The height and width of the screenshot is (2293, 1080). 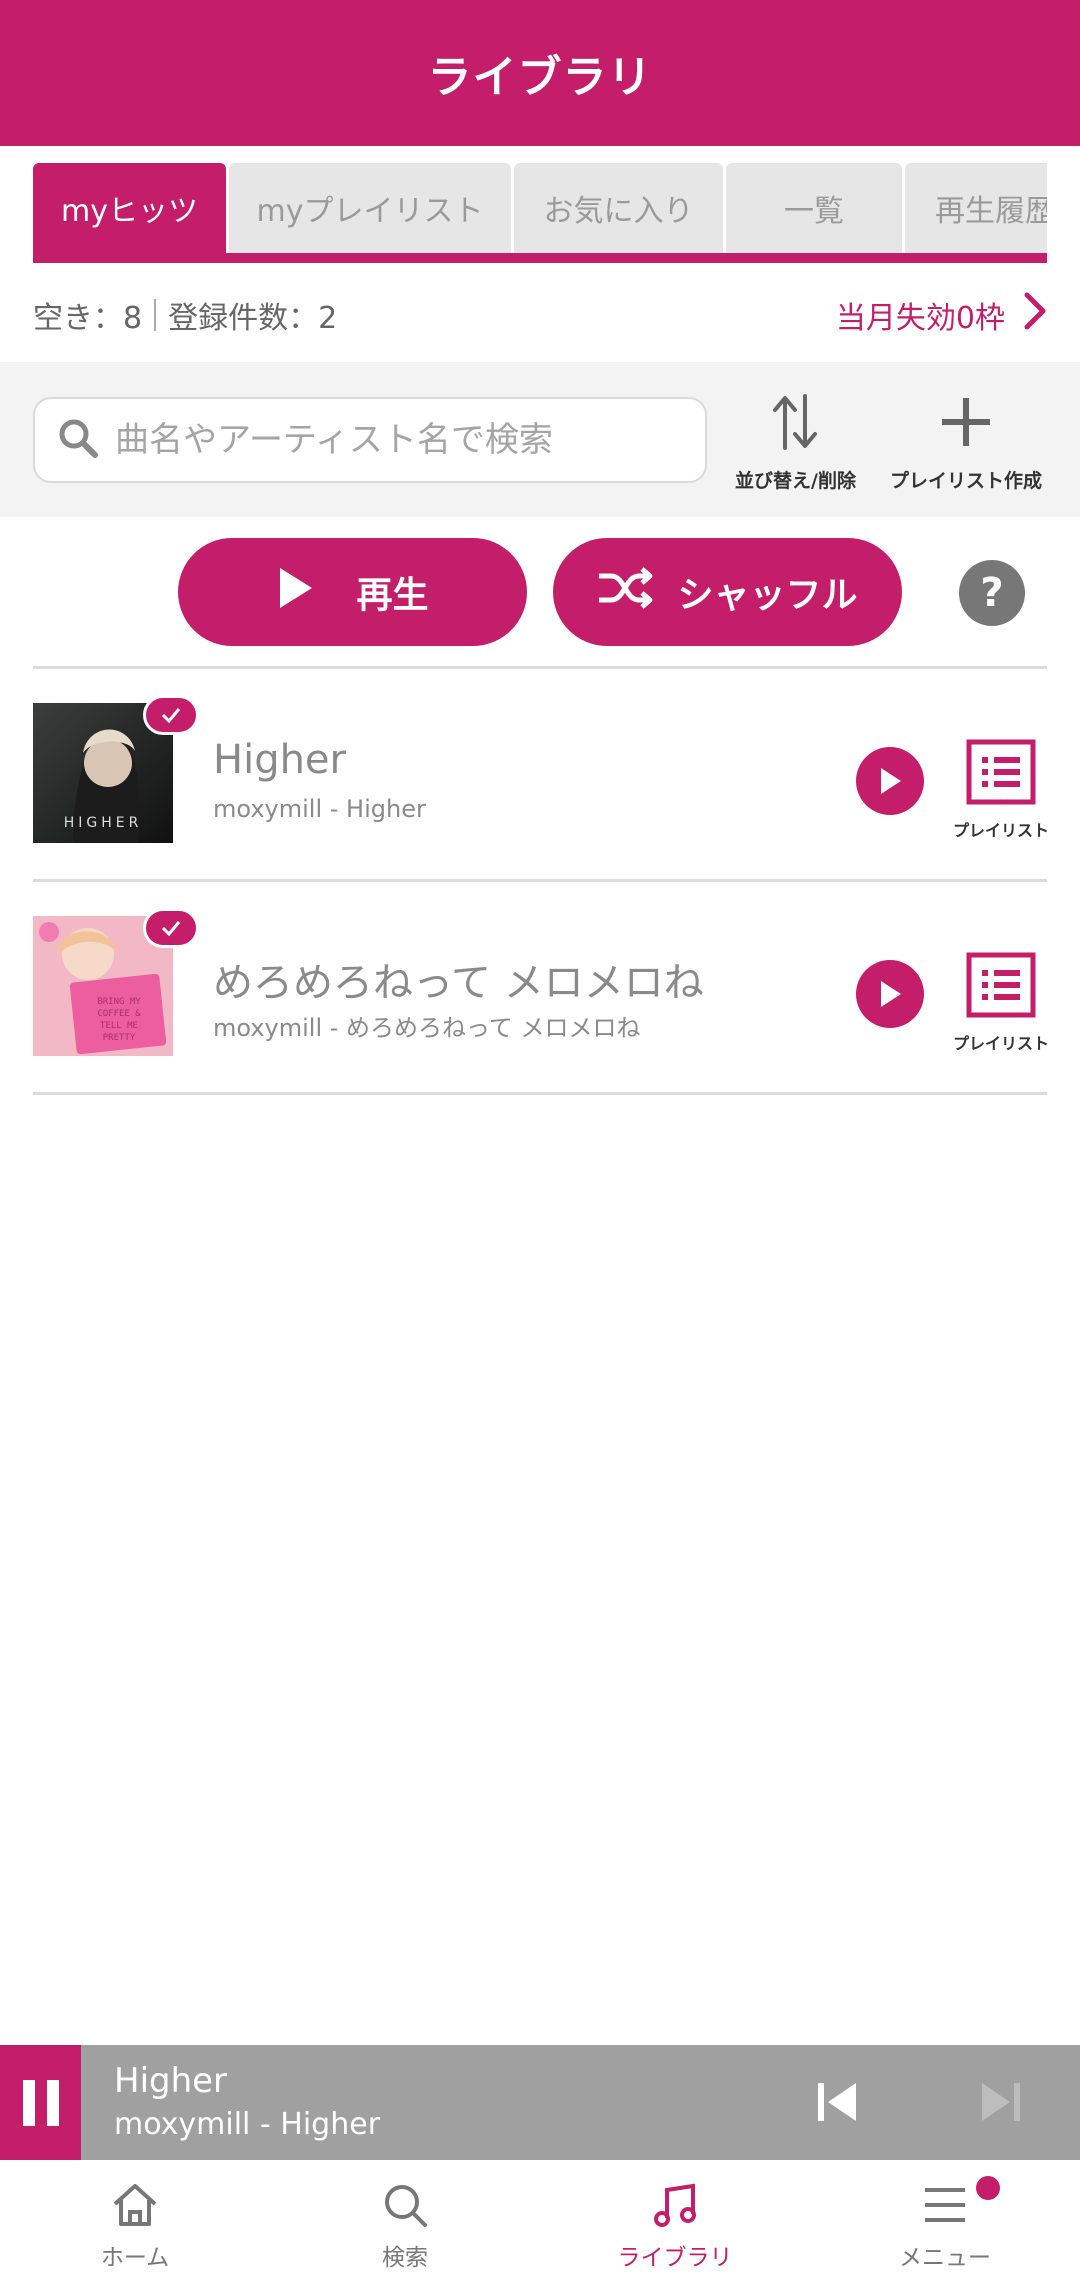 What do you see at coordinates (319, 809) in the screenshot?
I see `song-artist: moxymill - Higher` at bounding box center [319, 809].